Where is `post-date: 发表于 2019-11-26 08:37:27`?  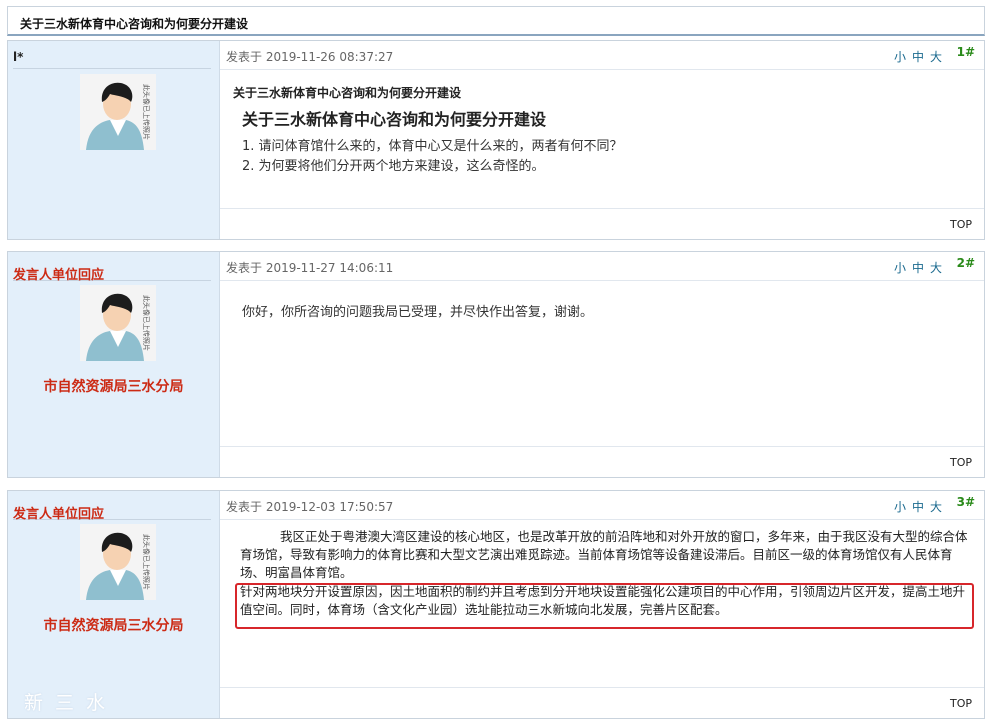
post-date: 发表于 2019-11-26 08:37:27 is located at coordinates (310, 57).